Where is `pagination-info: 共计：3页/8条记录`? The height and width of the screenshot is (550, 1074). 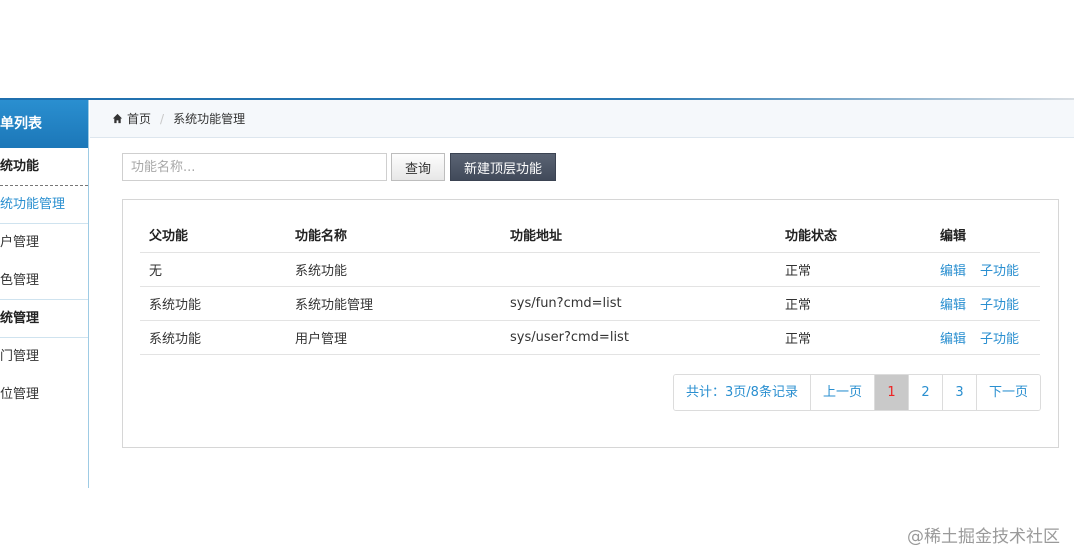
pagination-info: 共计：3页/8条记录 is located at coordinates (742, 392).